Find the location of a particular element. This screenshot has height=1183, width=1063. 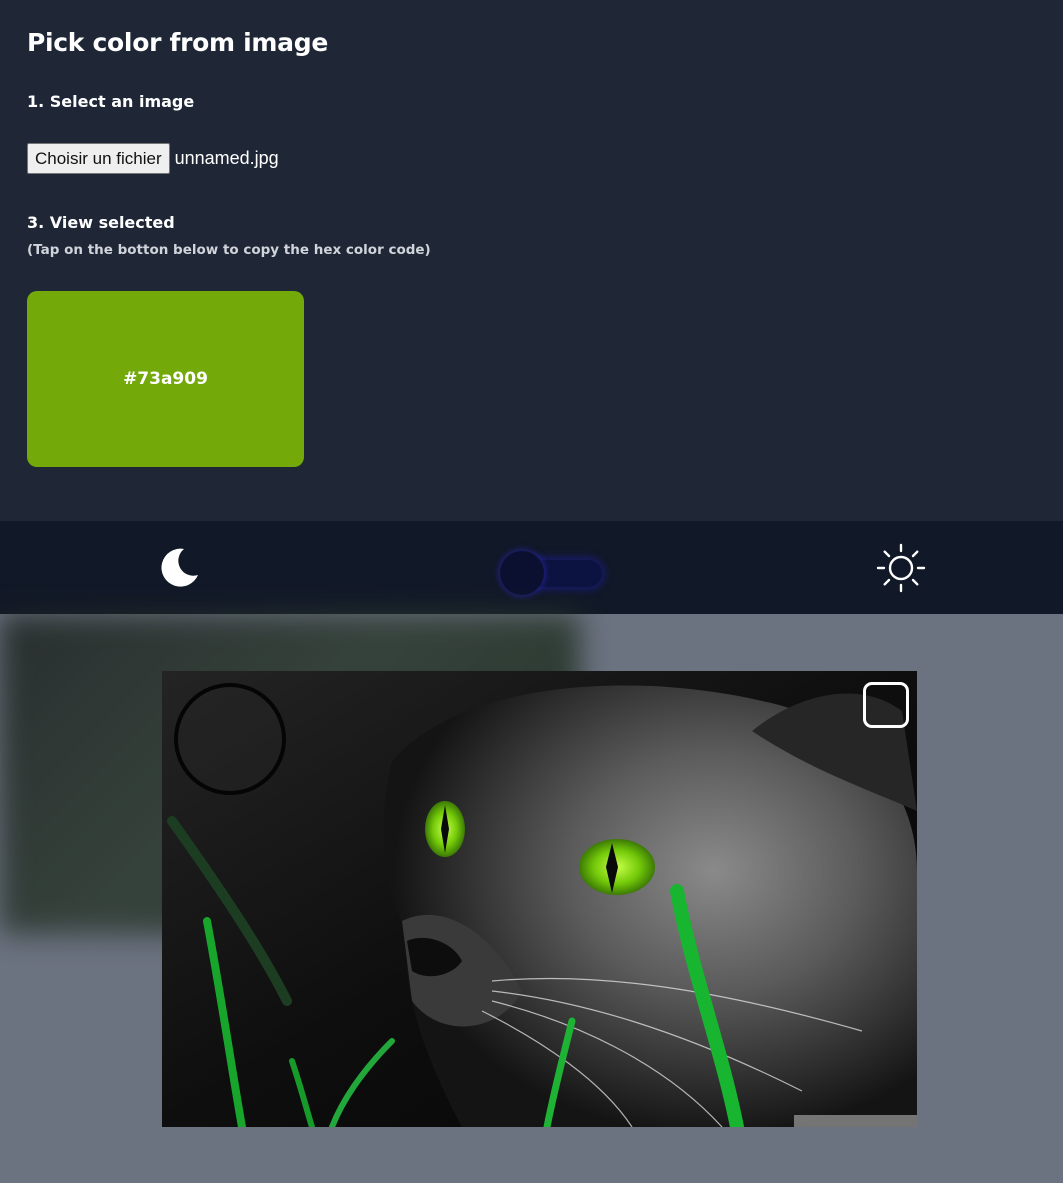

magnifier-lens is located at coordinates (230, 739).